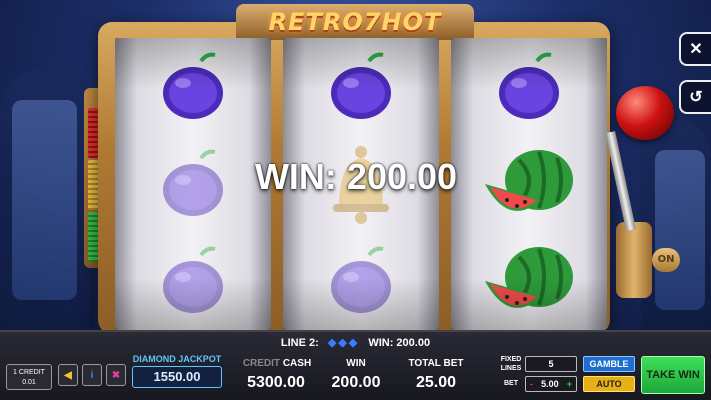 This screenshot has width=711, height=400. I want to click on lever-base, so click(634, 260).